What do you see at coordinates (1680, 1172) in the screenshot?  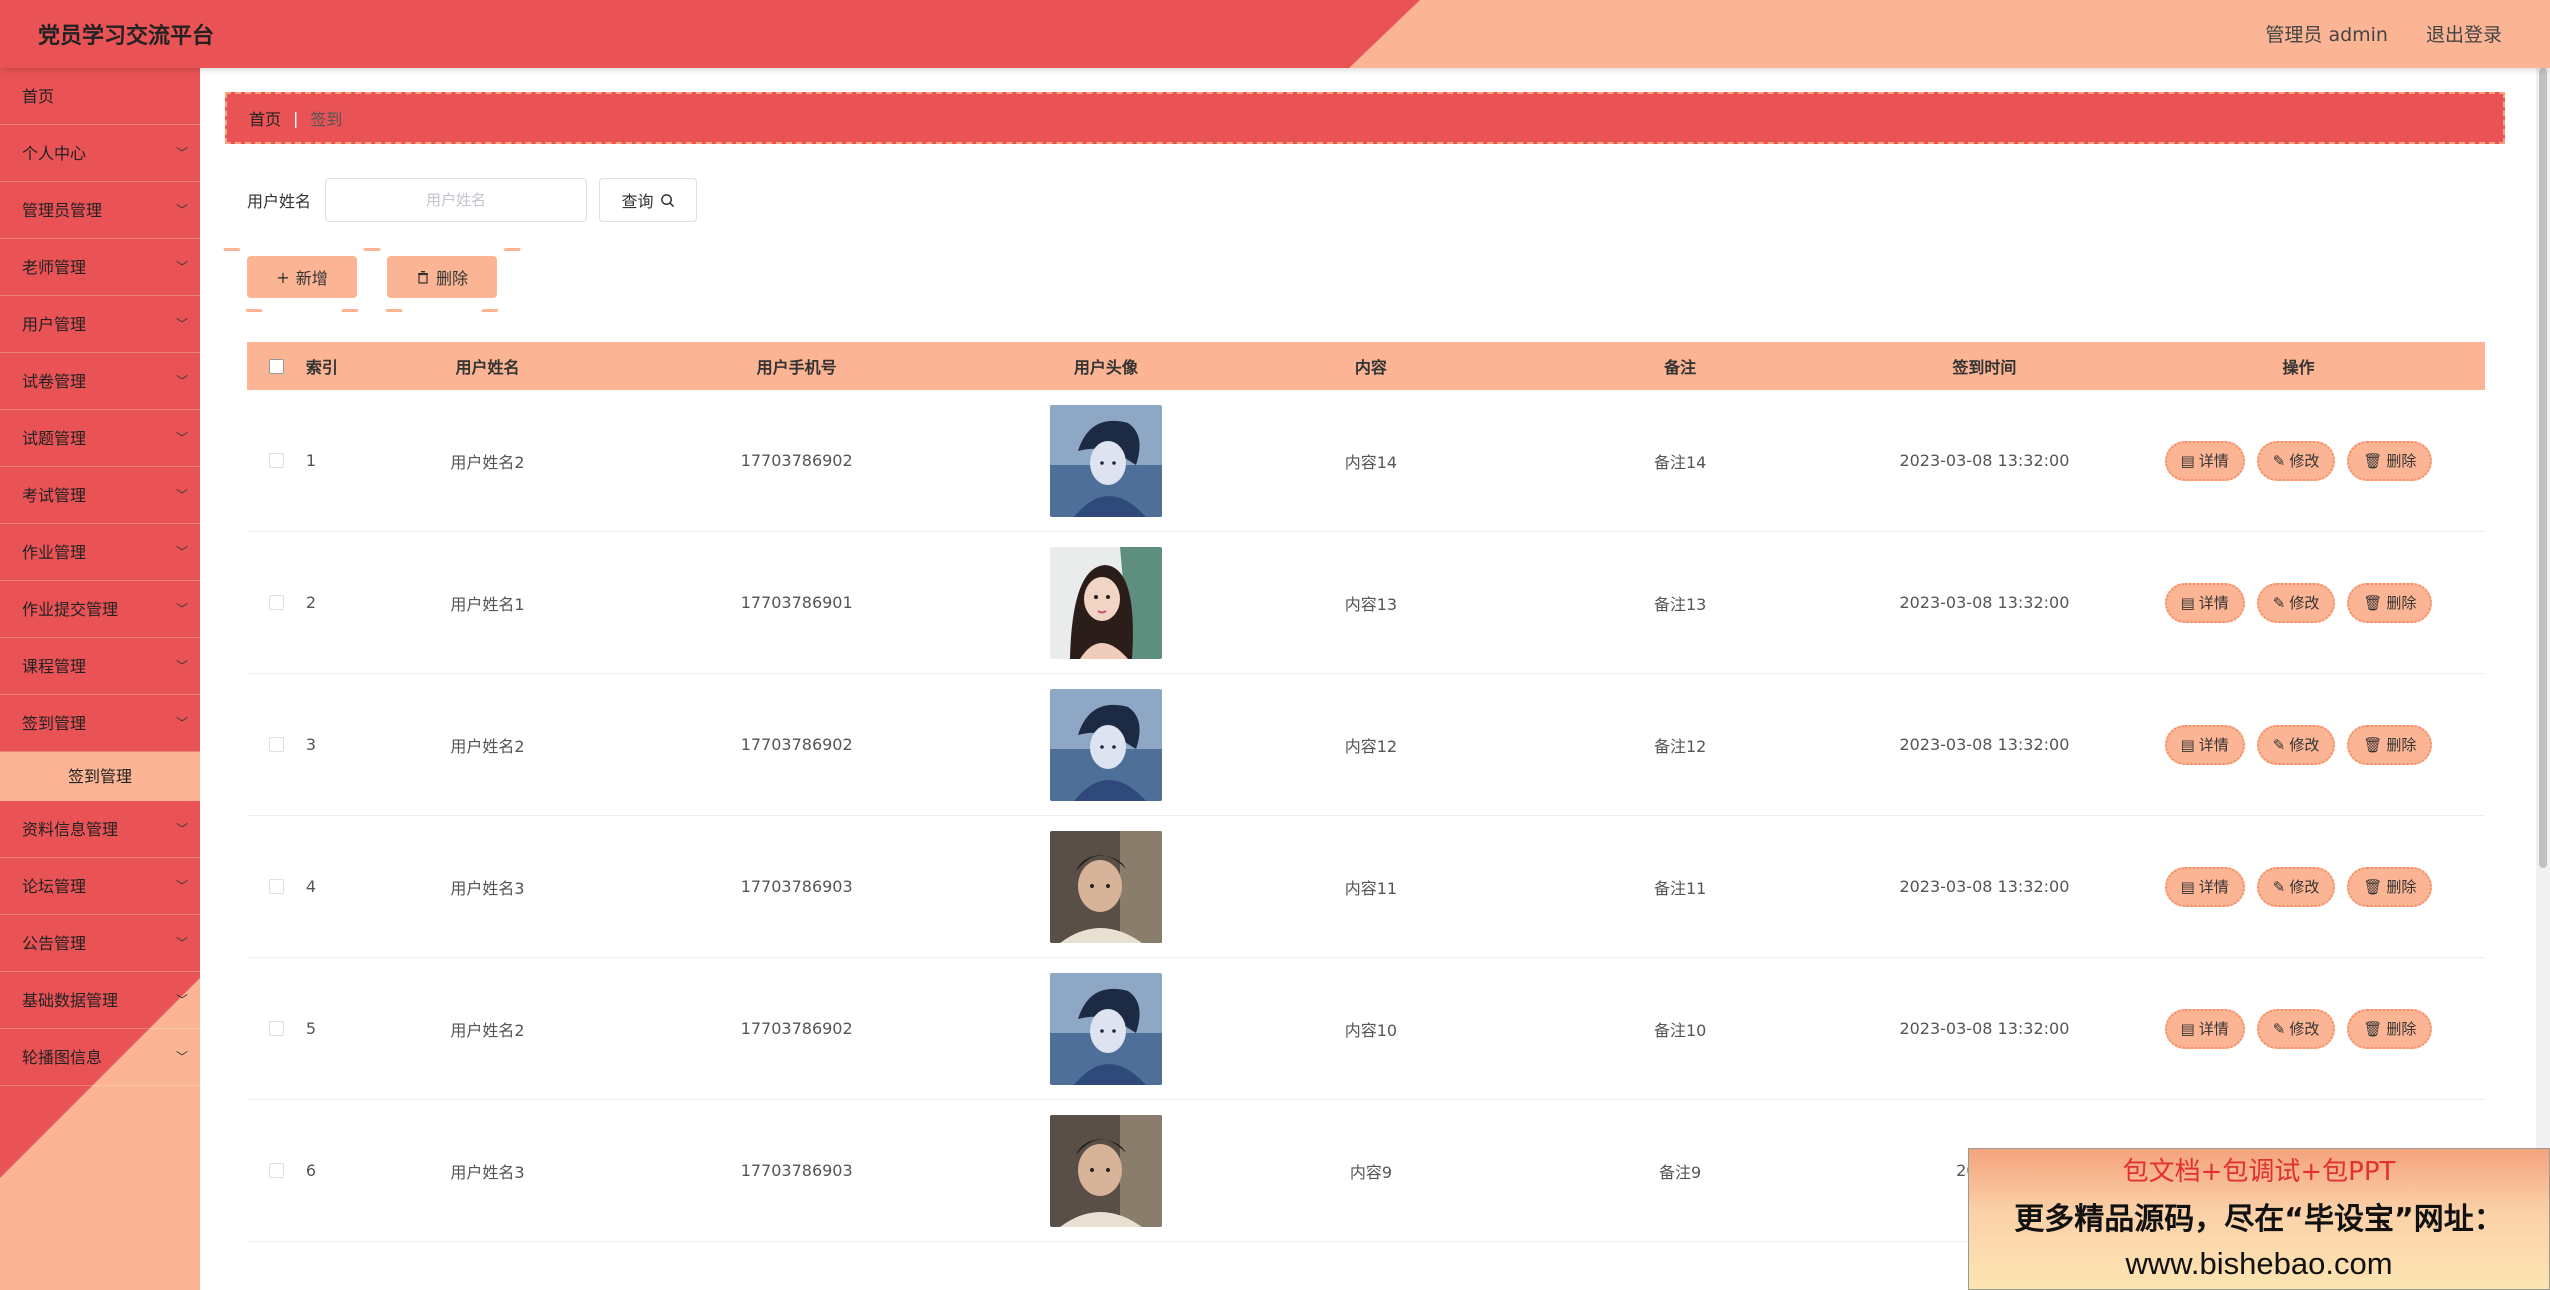 I see `cell-note: 备注9` at bounding box center [1680, 1172].